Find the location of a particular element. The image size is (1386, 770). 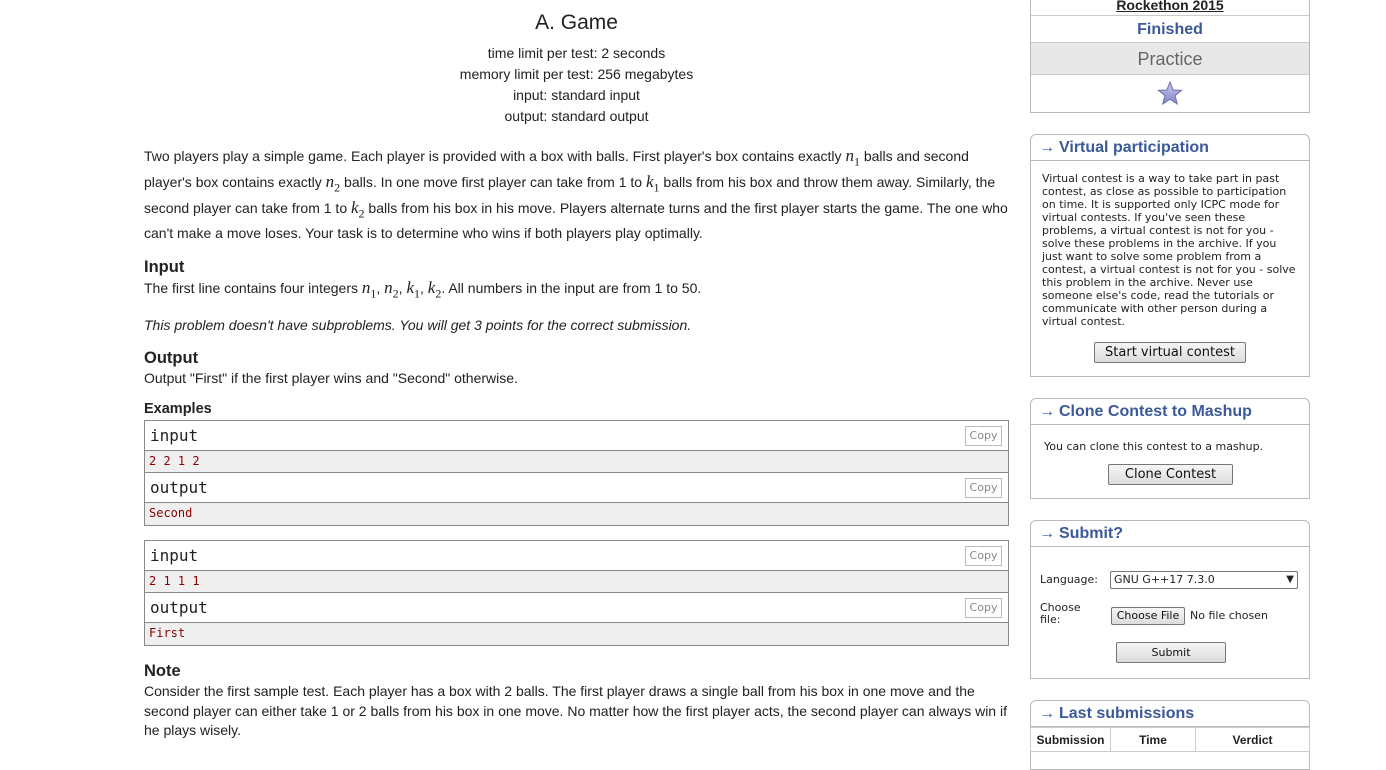

example-1: input Copy 2 2 1 2 output Copy Second is located at coordinates (576, 473).